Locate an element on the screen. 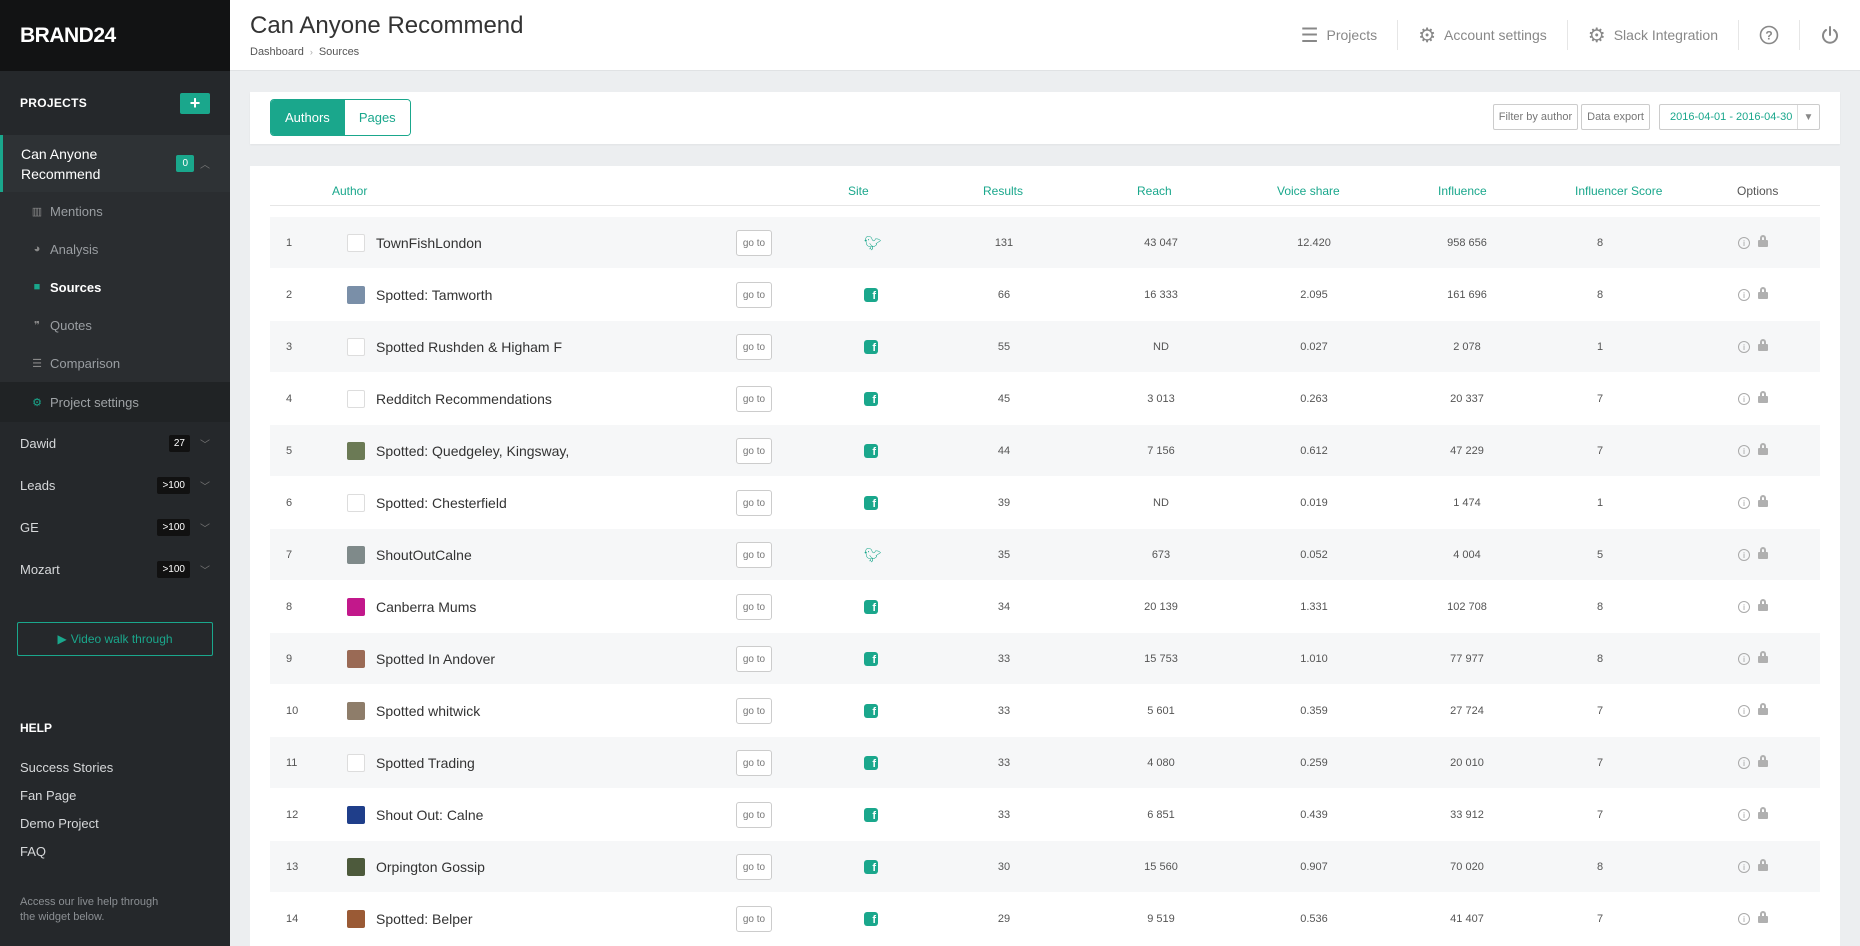 The height and width of the screenshot is (946, 1860). author-name: Canberra Mums is located at coordinates (426, 607).